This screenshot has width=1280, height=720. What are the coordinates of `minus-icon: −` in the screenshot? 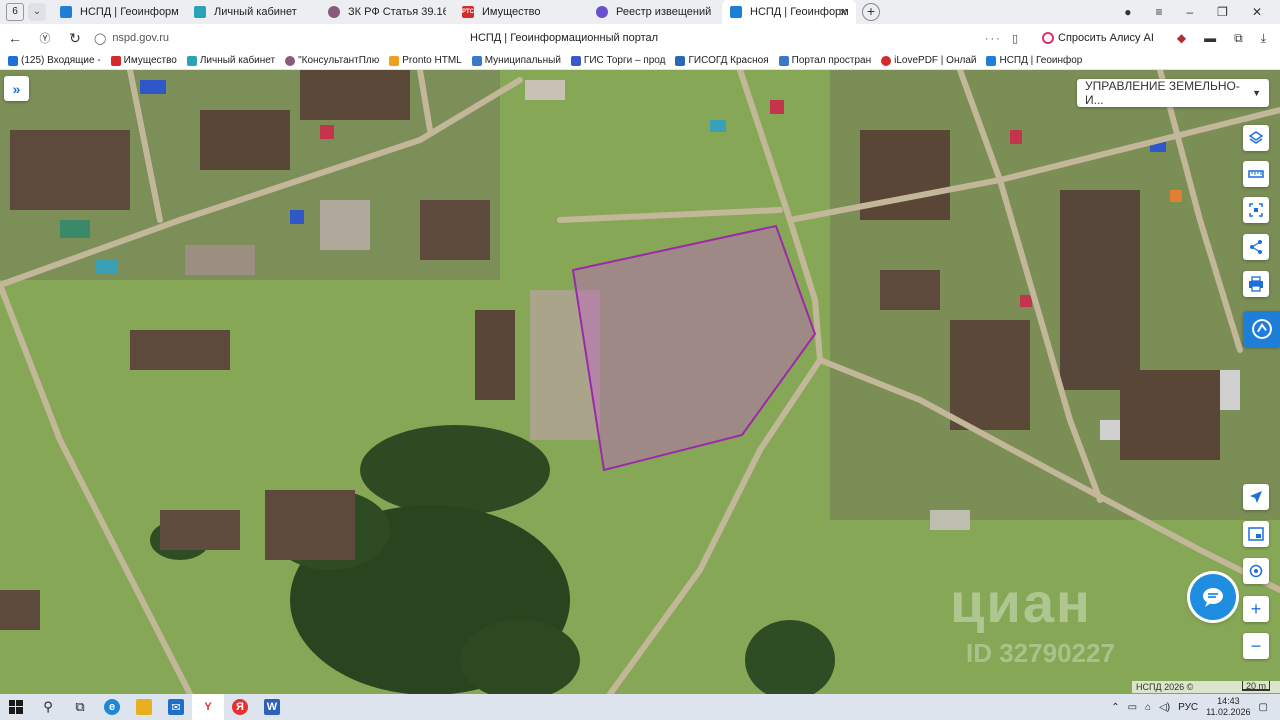 It's located at (1256, 645).